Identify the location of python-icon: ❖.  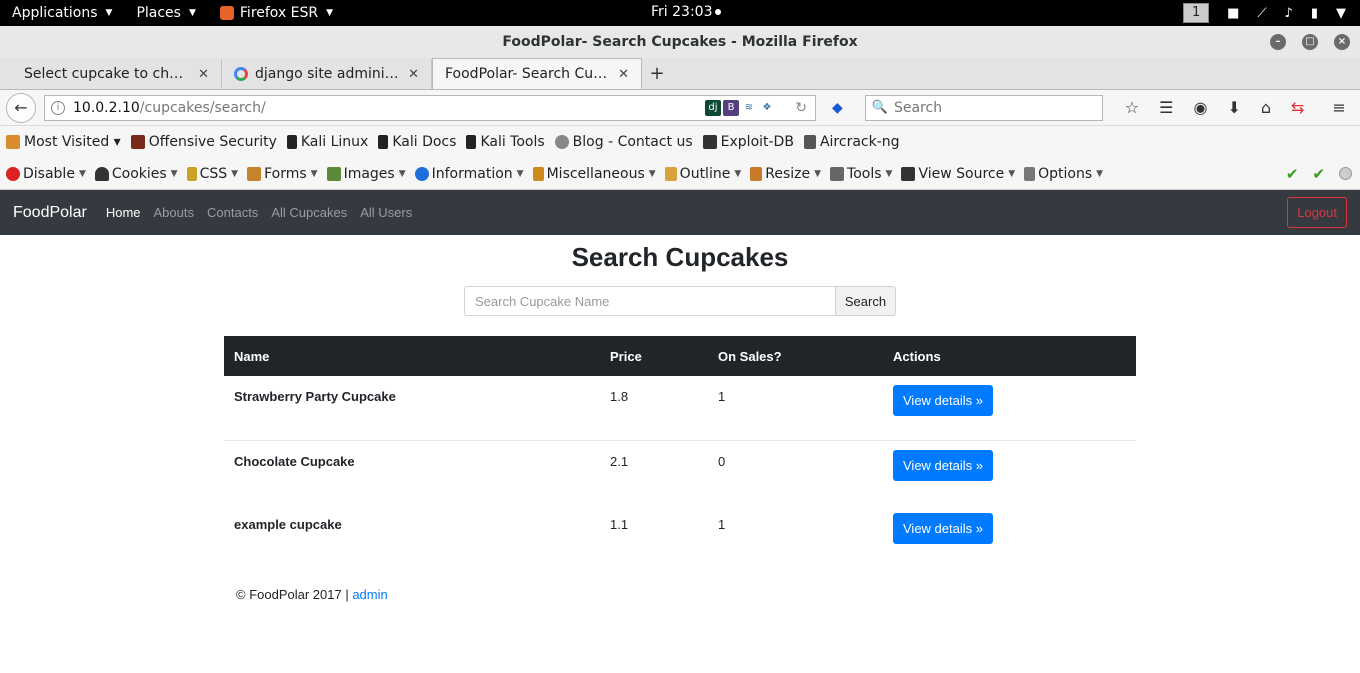
(767, 107).